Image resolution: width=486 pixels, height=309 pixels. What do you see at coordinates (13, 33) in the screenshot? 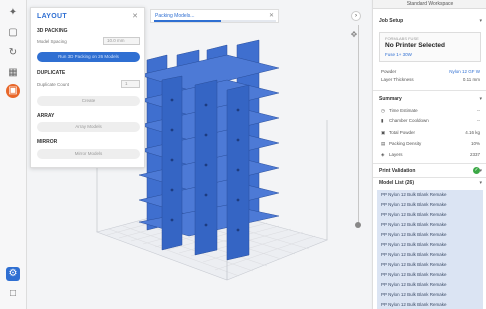
I see `crop-icon: ▢` at bounding box center [13, 33].